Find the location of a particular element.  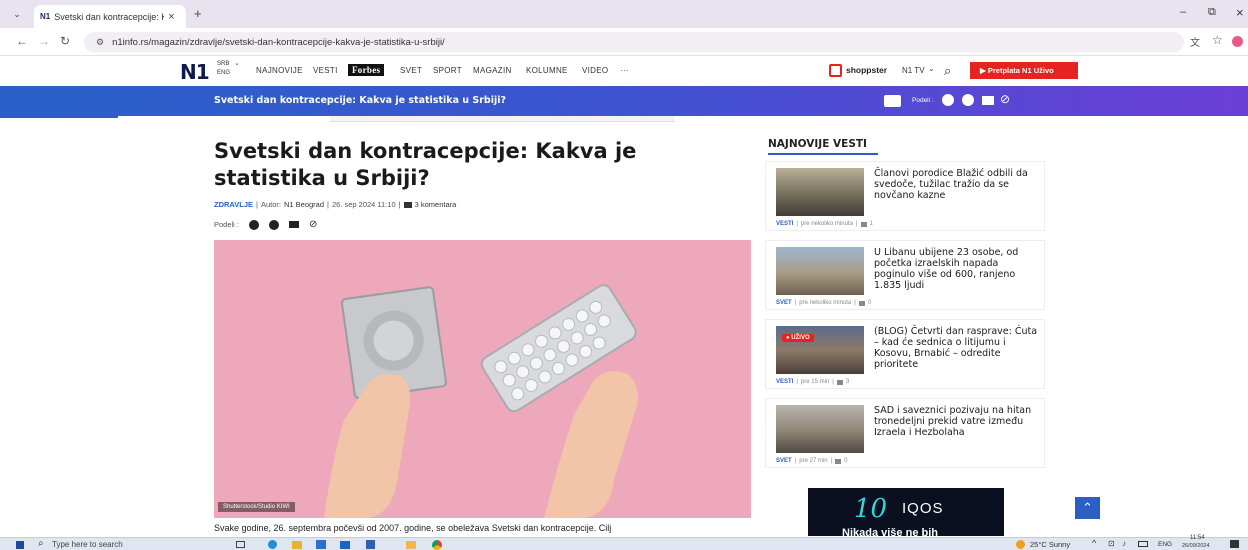

battery-icon is located at coordinates (1143, 544).